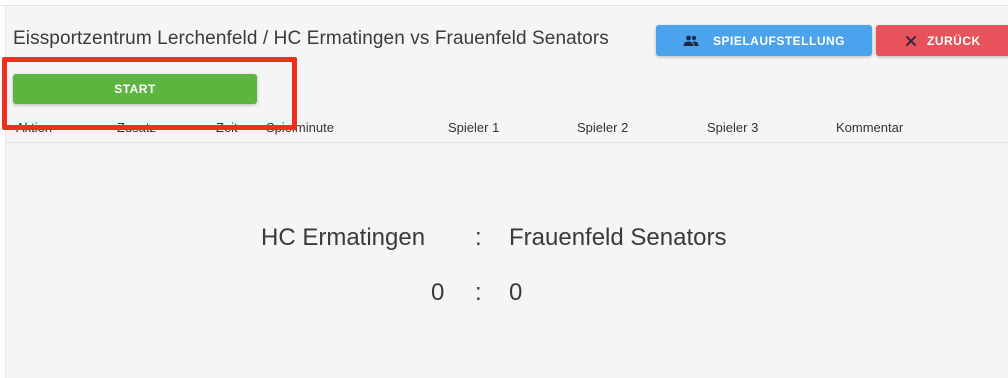 The height and width of the screenshot is (378, 1008). I want to click on start-button: START, so click(135, 89).